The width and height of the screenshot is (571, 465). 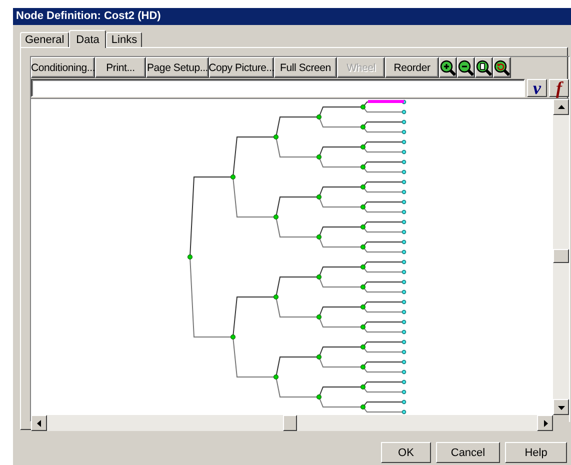 I want to click on formula-field, so click(x=278, y=88).